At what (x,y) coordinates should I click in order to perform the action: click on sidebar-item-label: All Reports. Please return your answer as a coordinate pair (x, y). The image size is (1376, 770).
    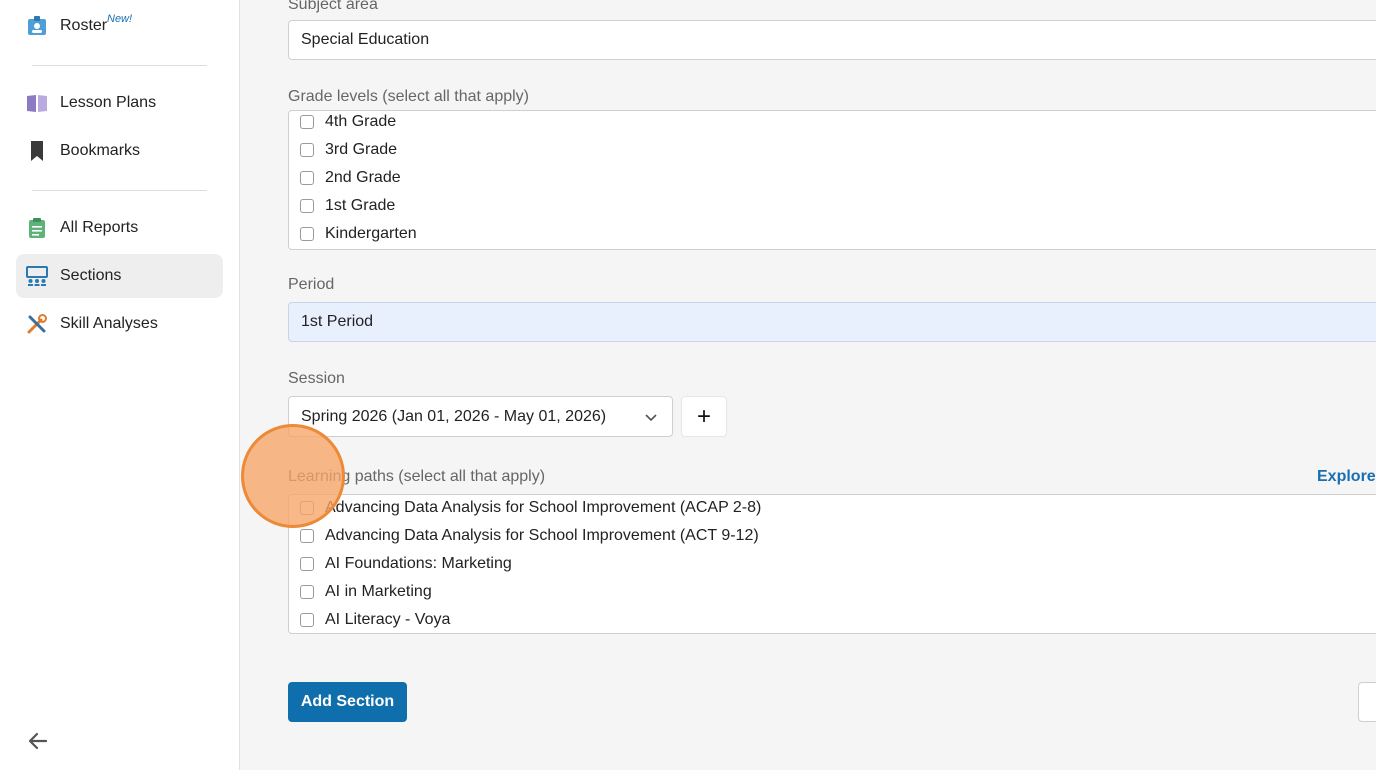
    Looking at the image, I should click on (99, 227).